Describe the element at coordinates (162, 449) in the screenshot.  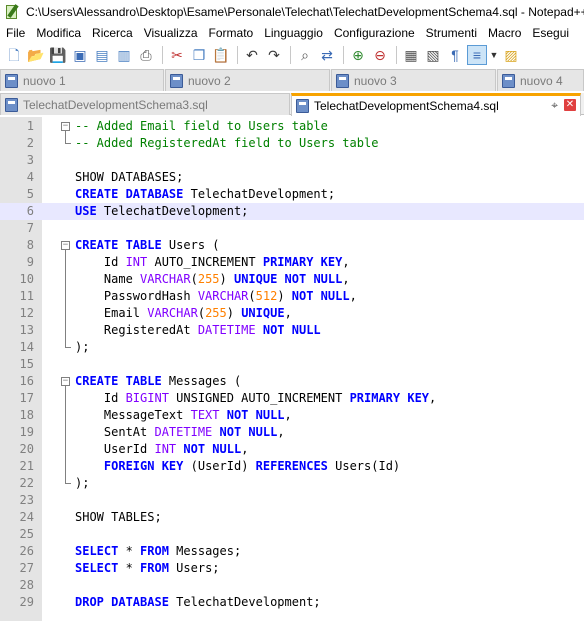
I see `code-text: UserId INT NOT NULL,` at that location.